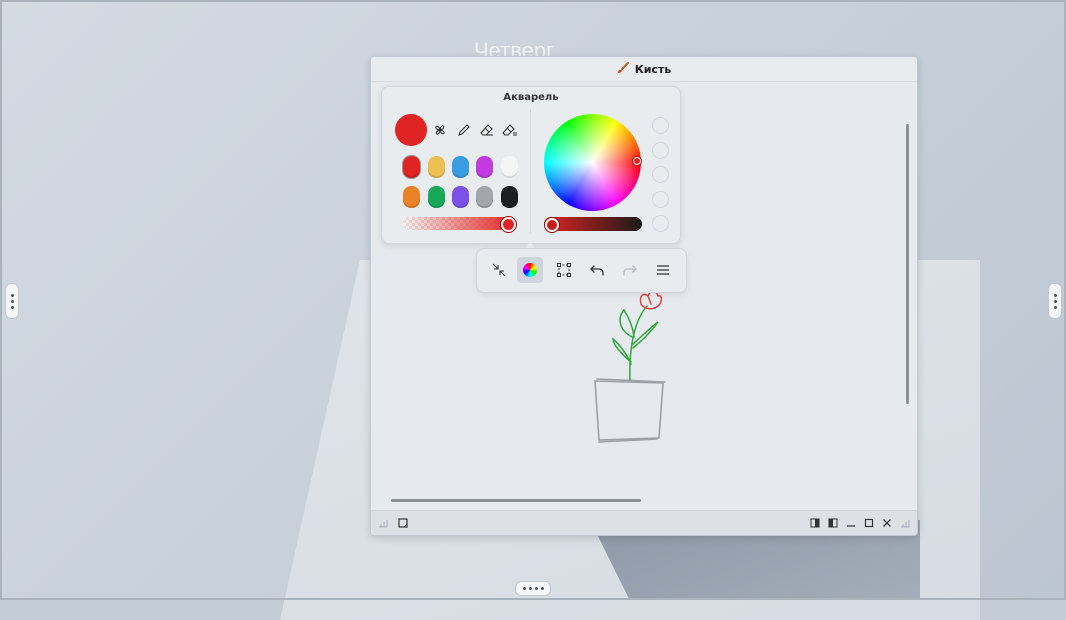 This screenshot has width=1066, height=620. I want to click on swatch-white, so click(509, 167).